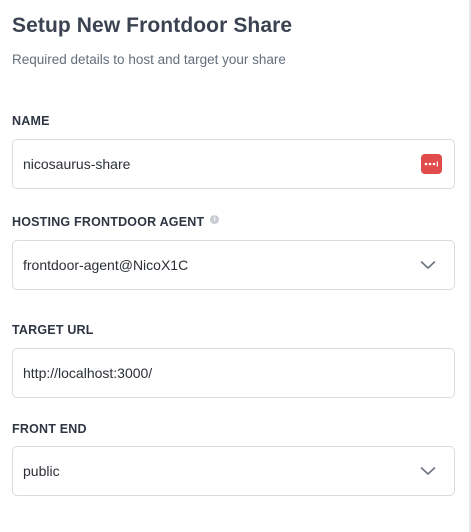 The height and width of the screenshot is (532, 471). Describe the element at coordinates (152, 25) in the screenshot. I see `page-title: Setup New Frontdoor Share` at that location.